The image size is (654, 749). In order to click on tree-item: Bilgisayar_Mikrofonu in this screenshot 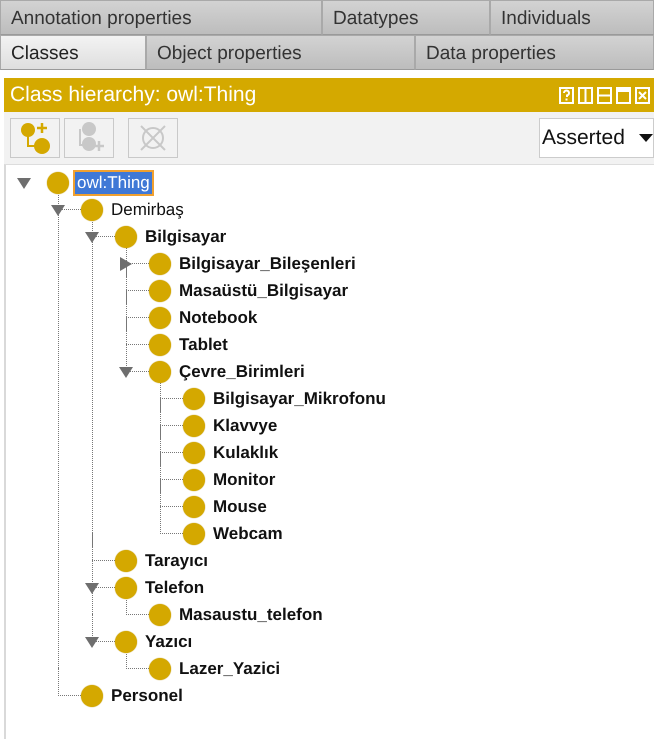, I will do `click(299, 399)`.